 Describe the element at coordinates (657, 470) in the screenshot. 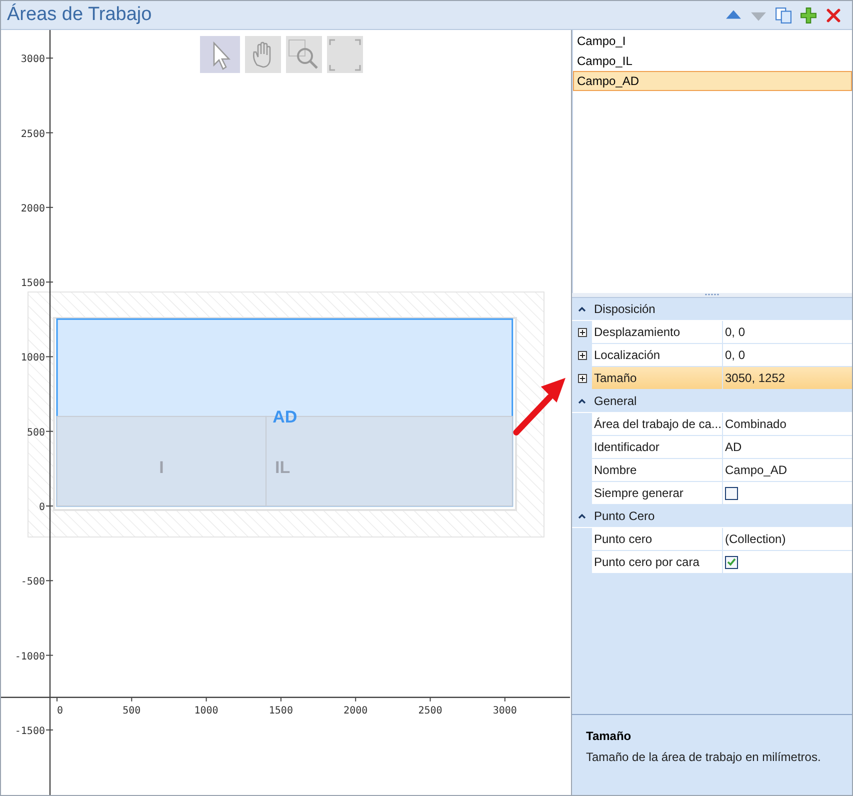

I see `property-name: Nombre` at that location.